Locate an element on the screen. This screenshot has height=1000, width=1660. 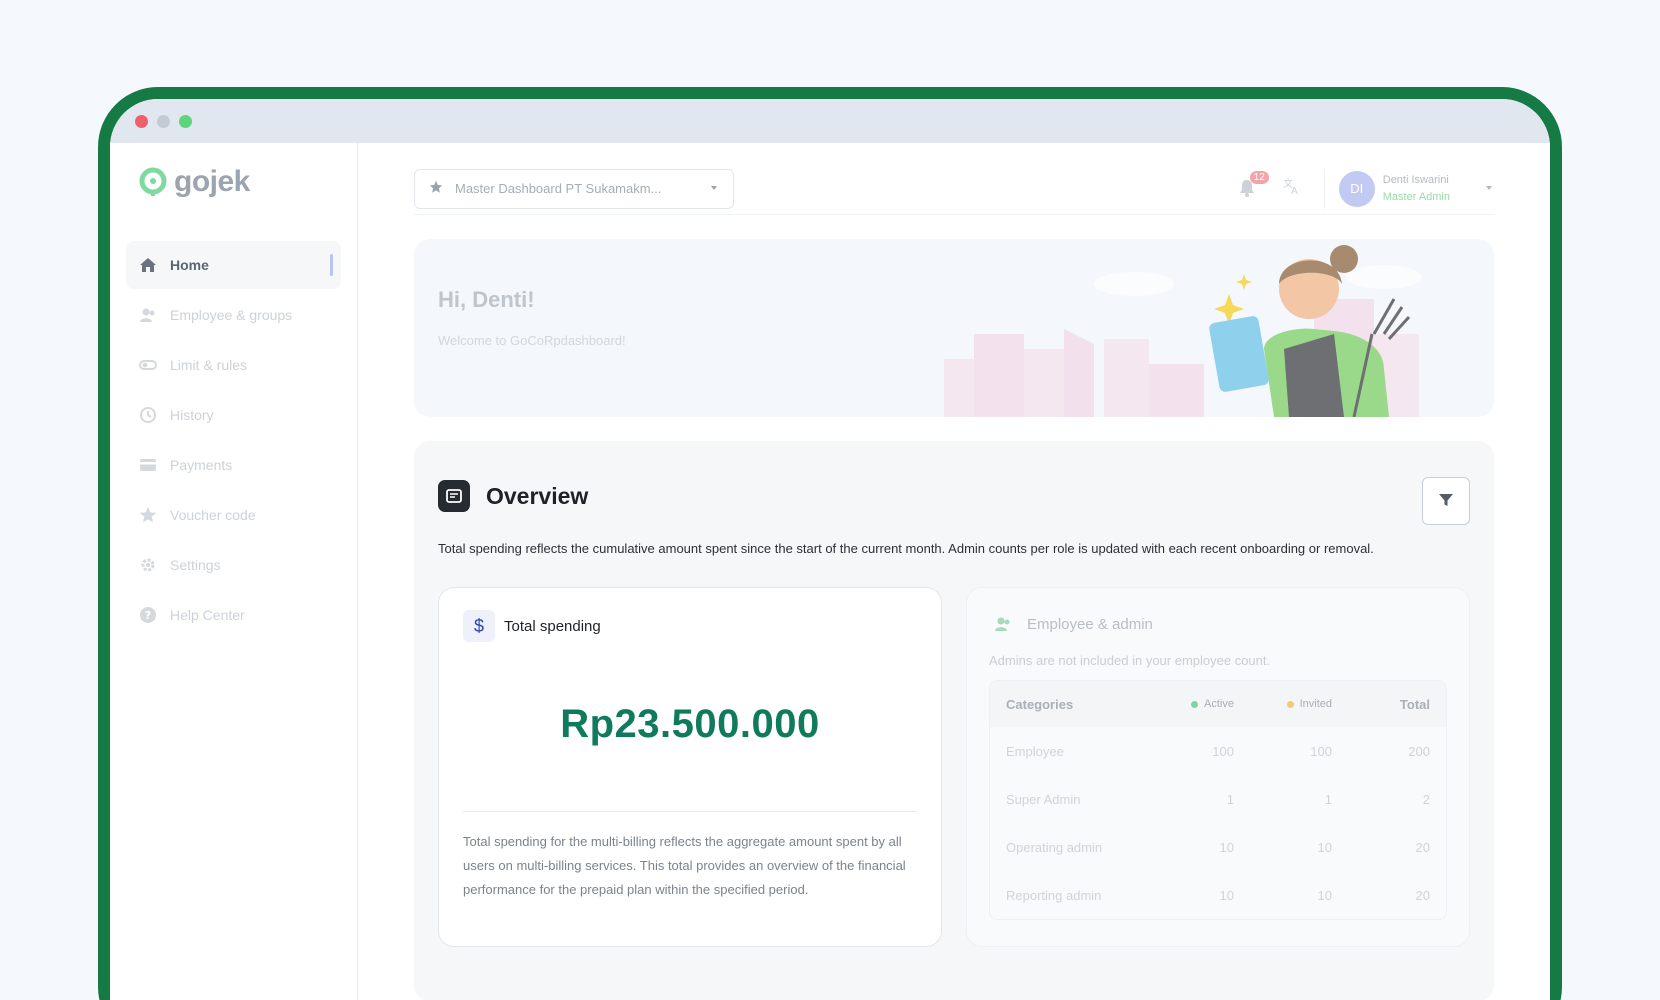
table-row: Operating admin 10 10 20 is located at coordinates (1218, 847).